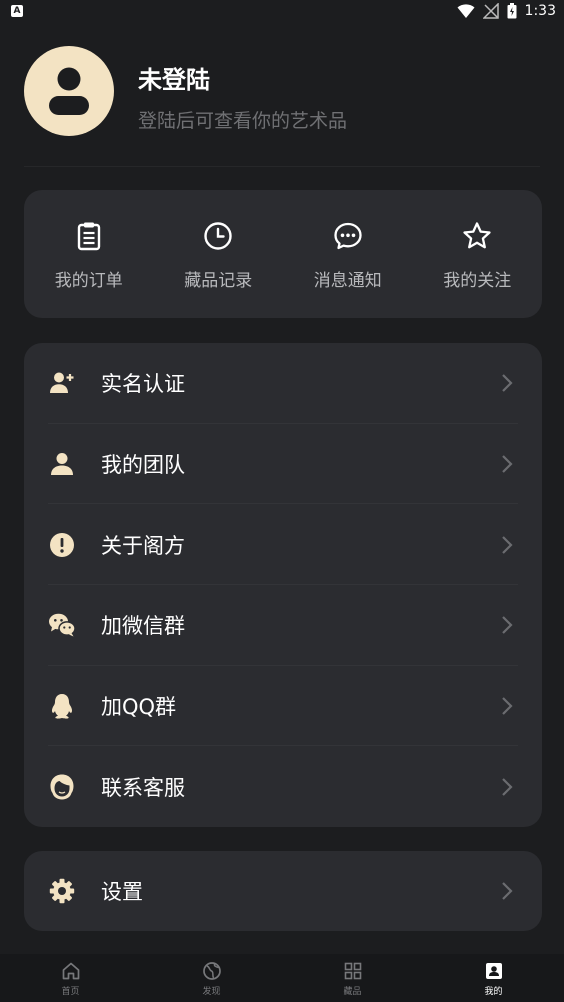  I want to click on service-icon, so click(62, 787).